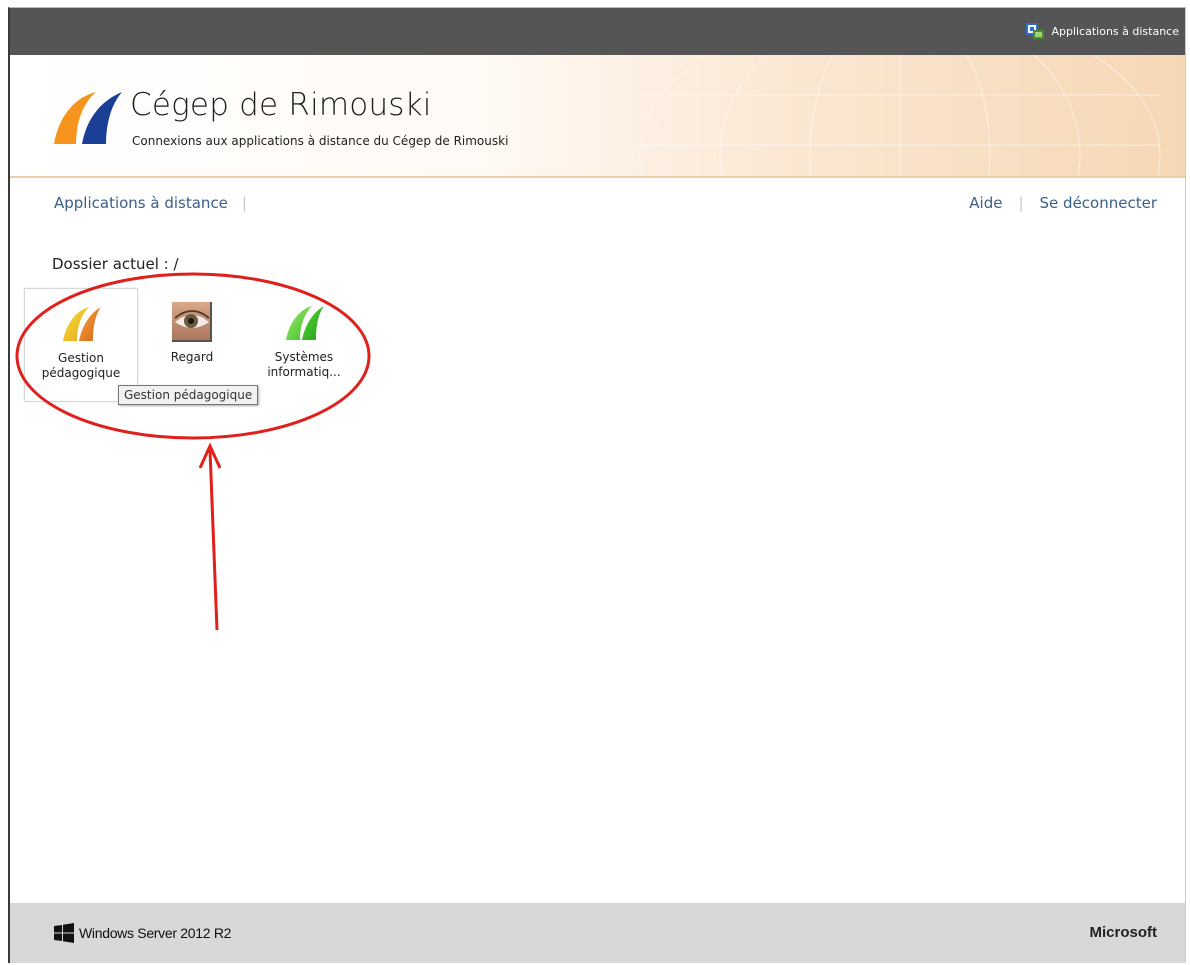  I want to click on gestion-pedagogique-icon, so click(82, 324).